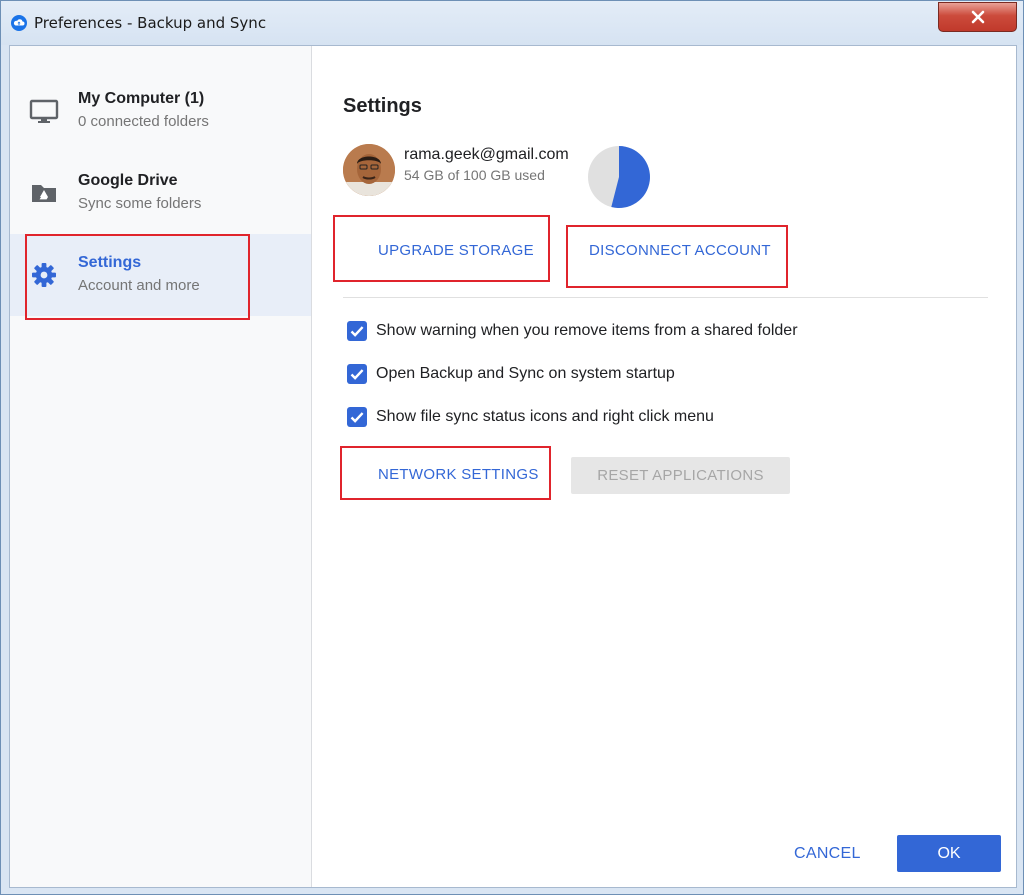 The image size is (1024, 895). Describe the element at coordinates (525, 373) in the screenshot. I see `option-label: Open Backup and Sync on system startup` at that location.